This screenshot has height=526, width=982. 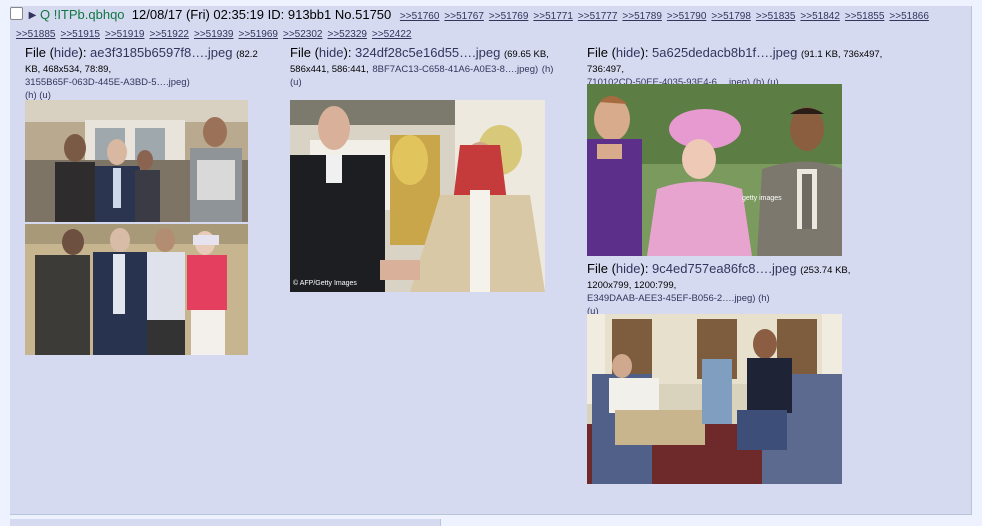 I want to click on reply-link: >>52302, so click(x=303, y=34).